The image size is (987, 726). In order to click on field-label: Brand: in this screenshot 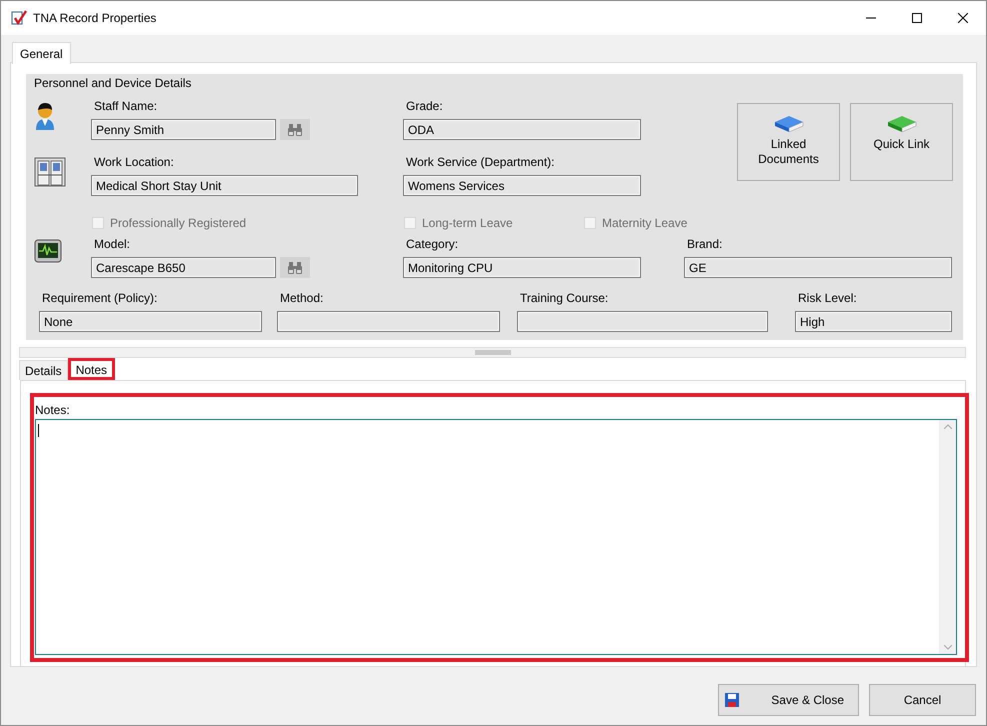, I will do `click(705, 244)`.